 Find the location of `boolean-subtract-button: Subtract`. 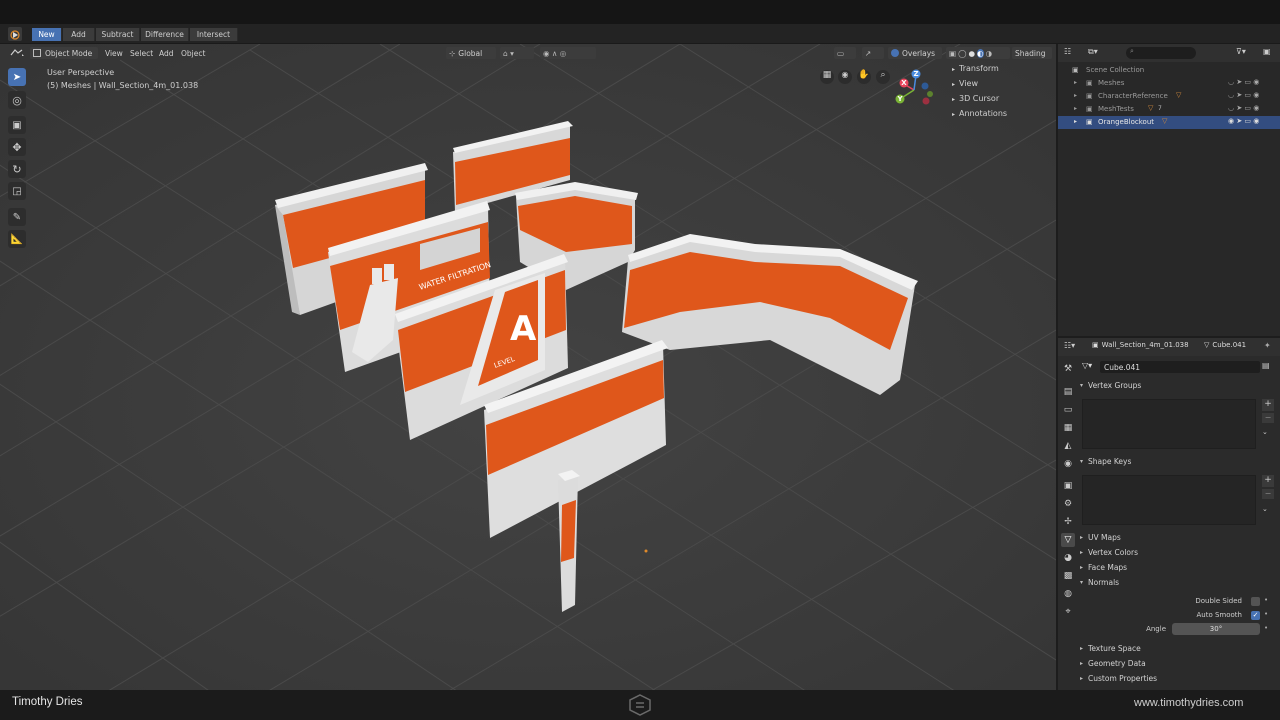

boolean-subtract-button: Subtract is located at coordinates (118, 34).